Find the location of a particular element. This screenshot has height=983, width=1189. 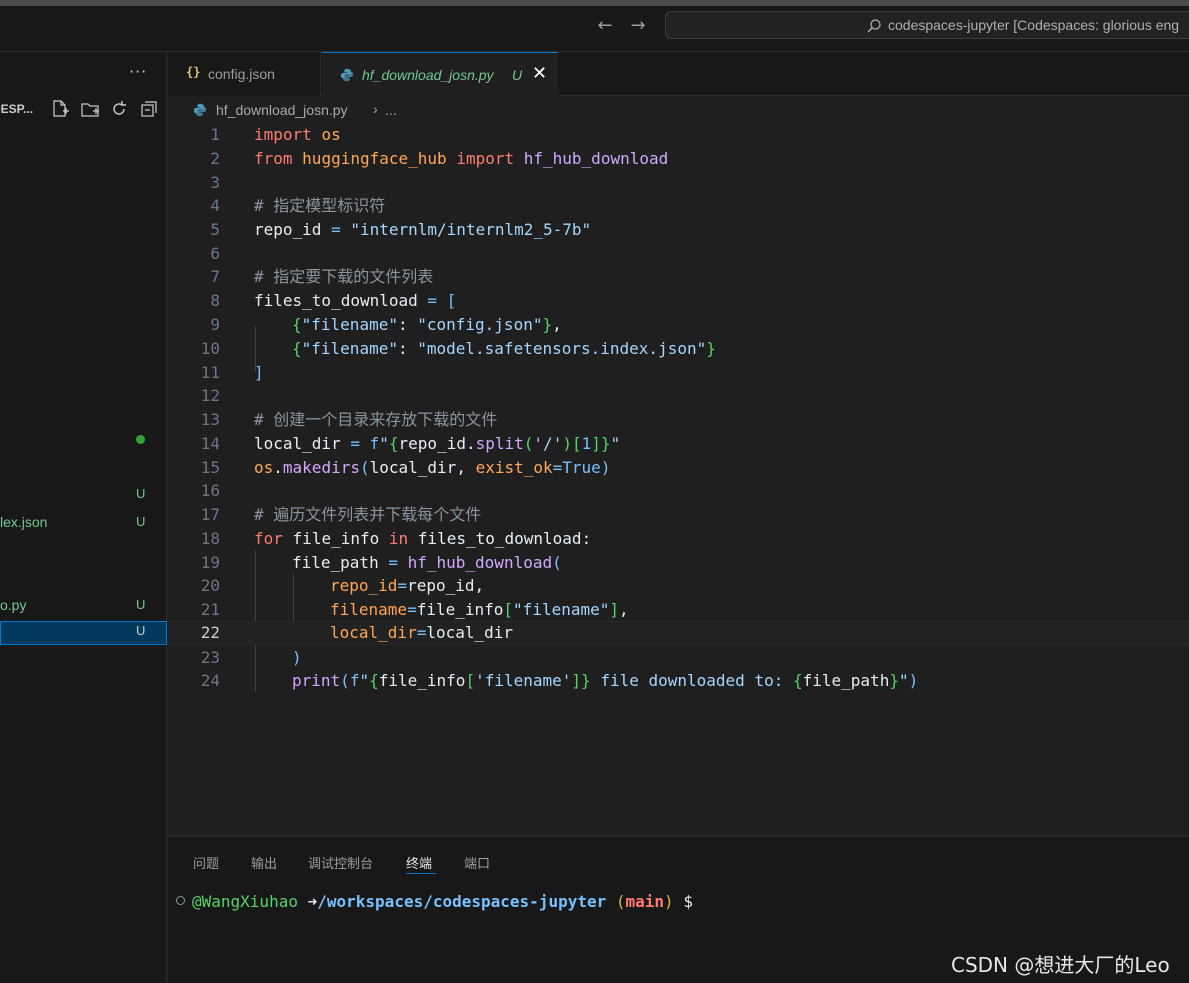

new-folder-icon is located at coordinates (90, 109).